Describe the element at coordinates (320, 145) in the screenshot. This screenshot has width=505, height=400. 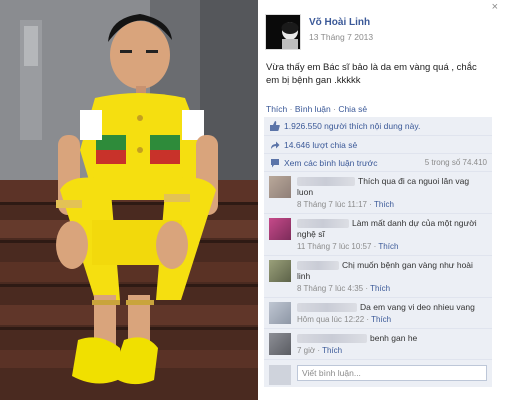
I see `shares-count: 14.646 lượt chia sẻ` at that location.